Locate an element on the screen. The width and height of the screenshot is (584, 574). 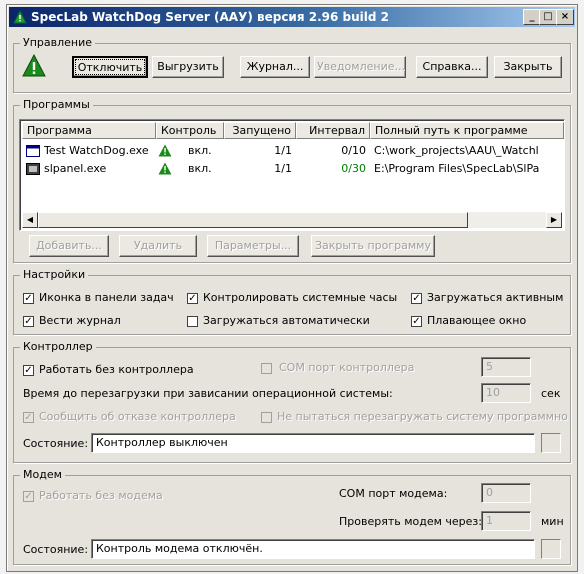
close-program-button: Закрыть программу is located at coordinates (373, 246).